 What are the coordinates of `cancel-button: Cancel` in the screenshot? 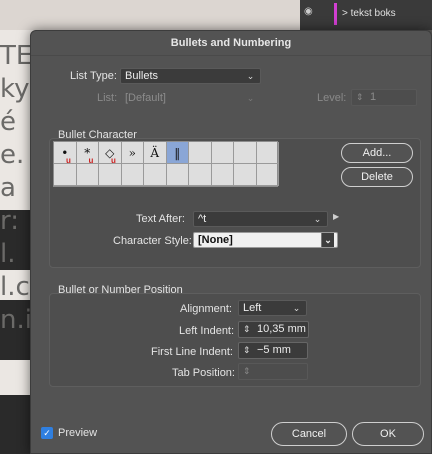 It's located at (309, 434).